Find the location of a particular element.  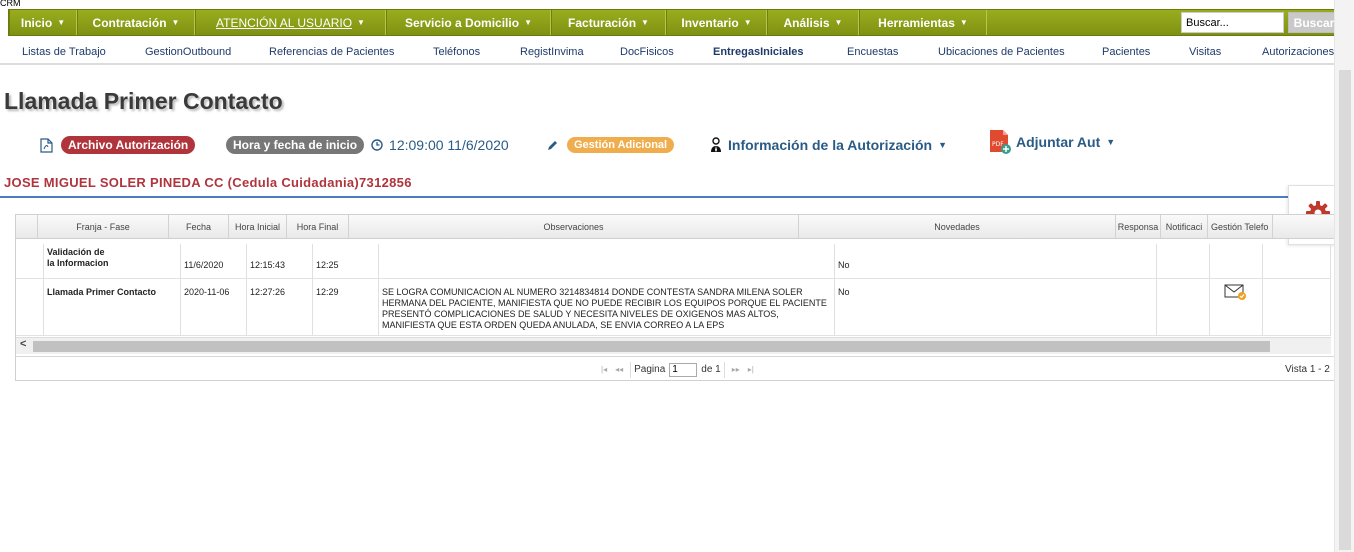

section-divider is located at coordinates (670, 197).